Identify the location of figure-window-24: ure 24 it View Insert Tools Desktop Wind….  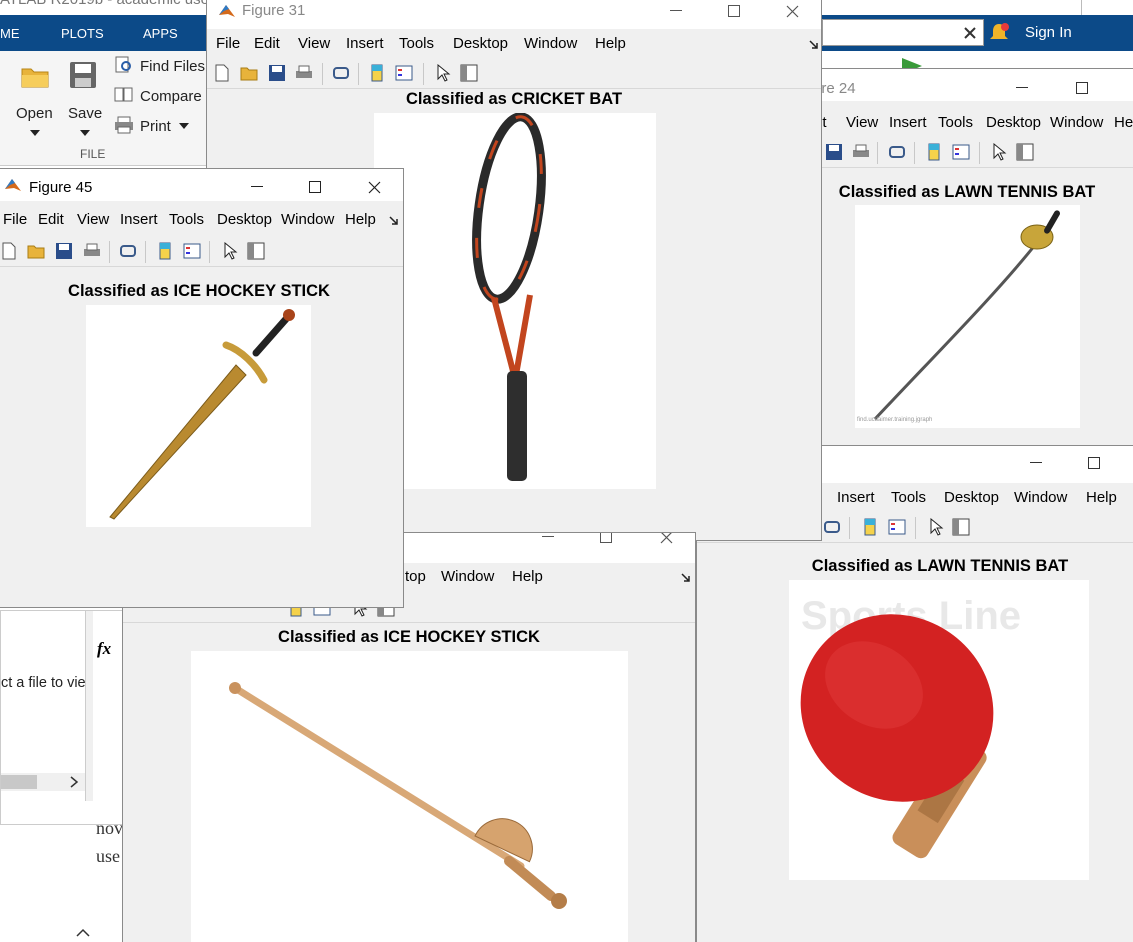
(972, 257).